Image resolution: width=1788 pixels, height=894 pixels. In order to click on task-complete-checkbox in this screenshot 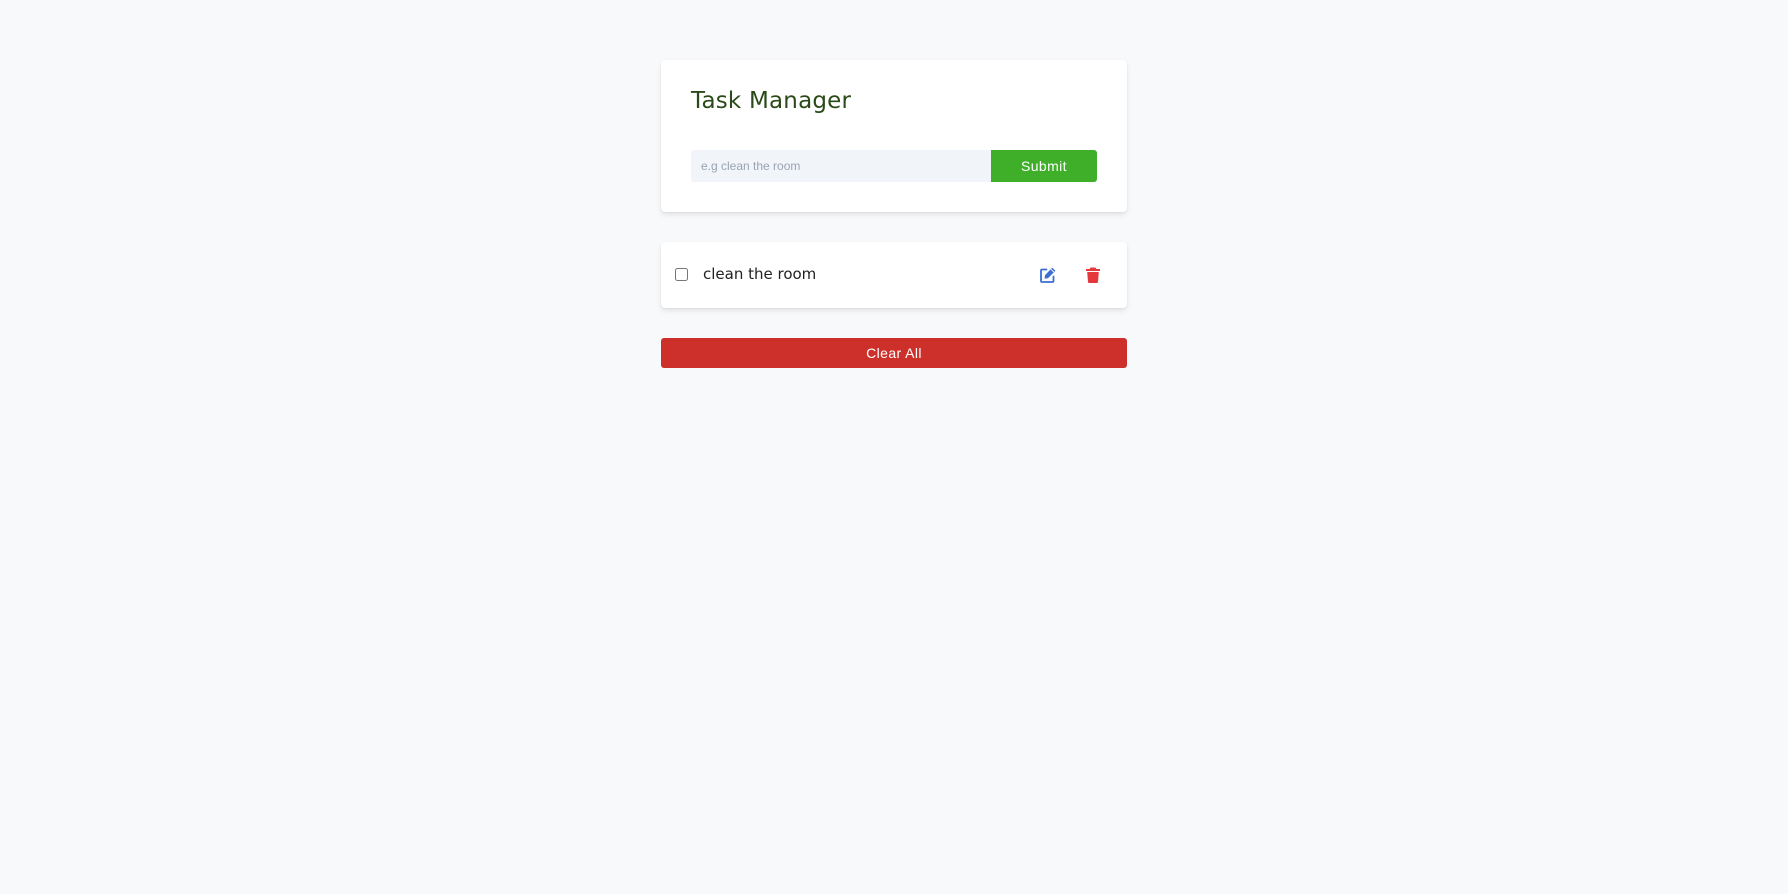, I will do `click(681, 274)`.